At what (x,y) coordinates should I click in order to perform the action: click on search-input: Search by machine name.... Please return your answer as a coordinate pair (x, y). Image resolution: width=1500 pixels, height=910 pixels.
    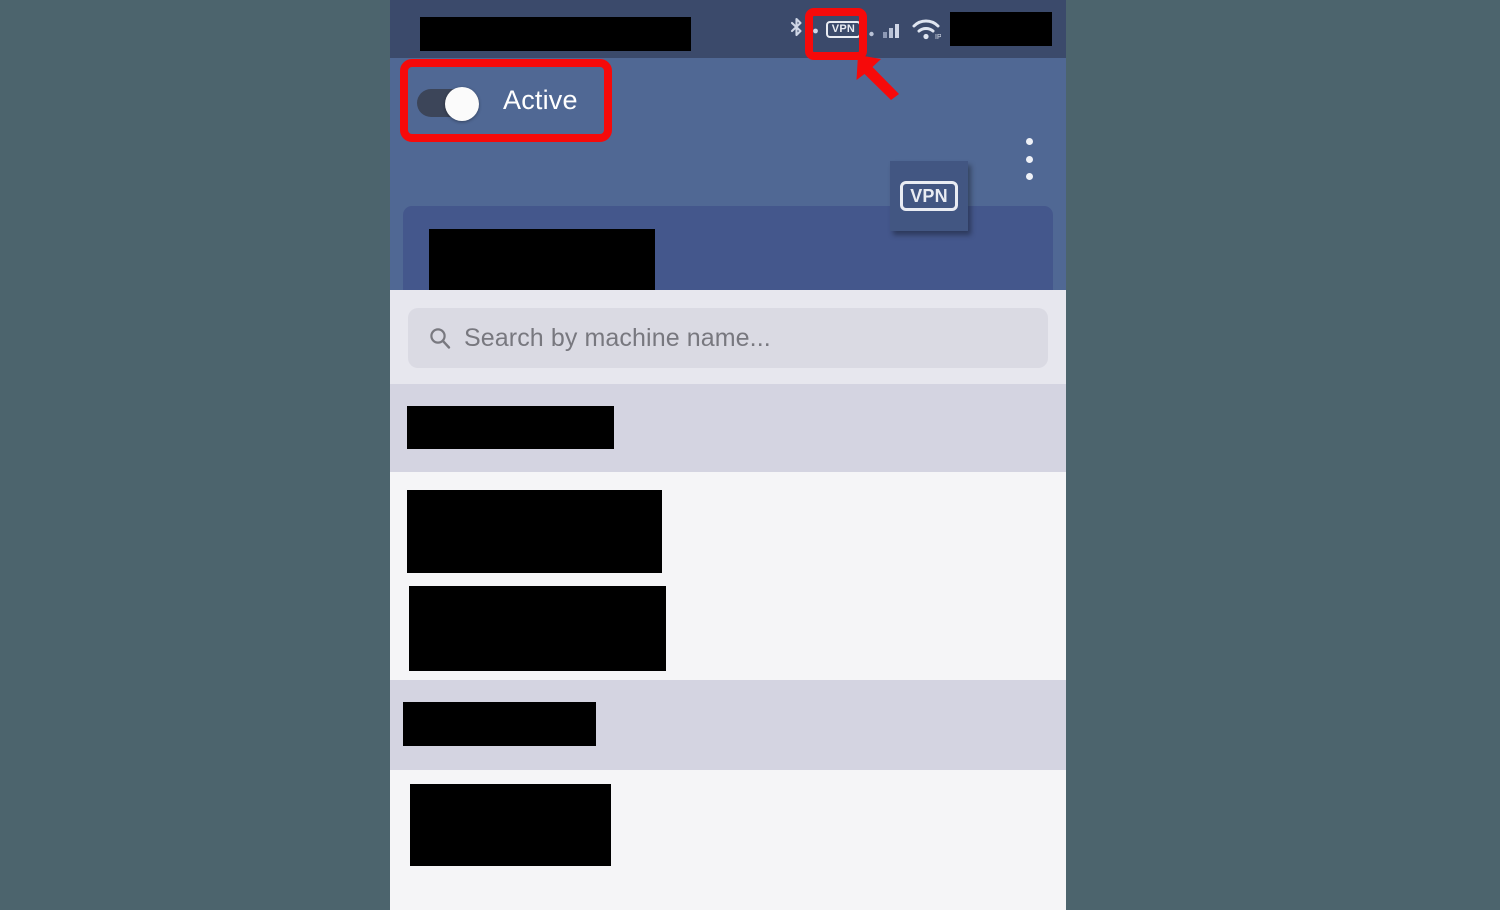
    Looking at the image, I should click on (728, 338).